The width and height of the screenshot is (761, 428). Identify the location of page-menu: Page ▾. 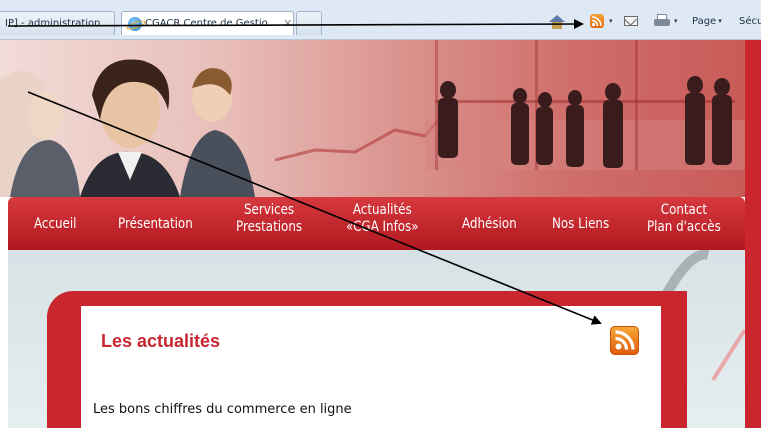
(707, 21).